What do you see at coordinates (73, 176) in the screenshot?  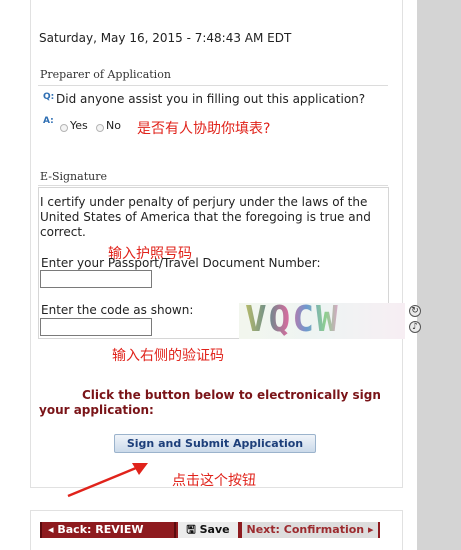 I see `esignature-heading: E-Signature` at bounding box center [73, 176].